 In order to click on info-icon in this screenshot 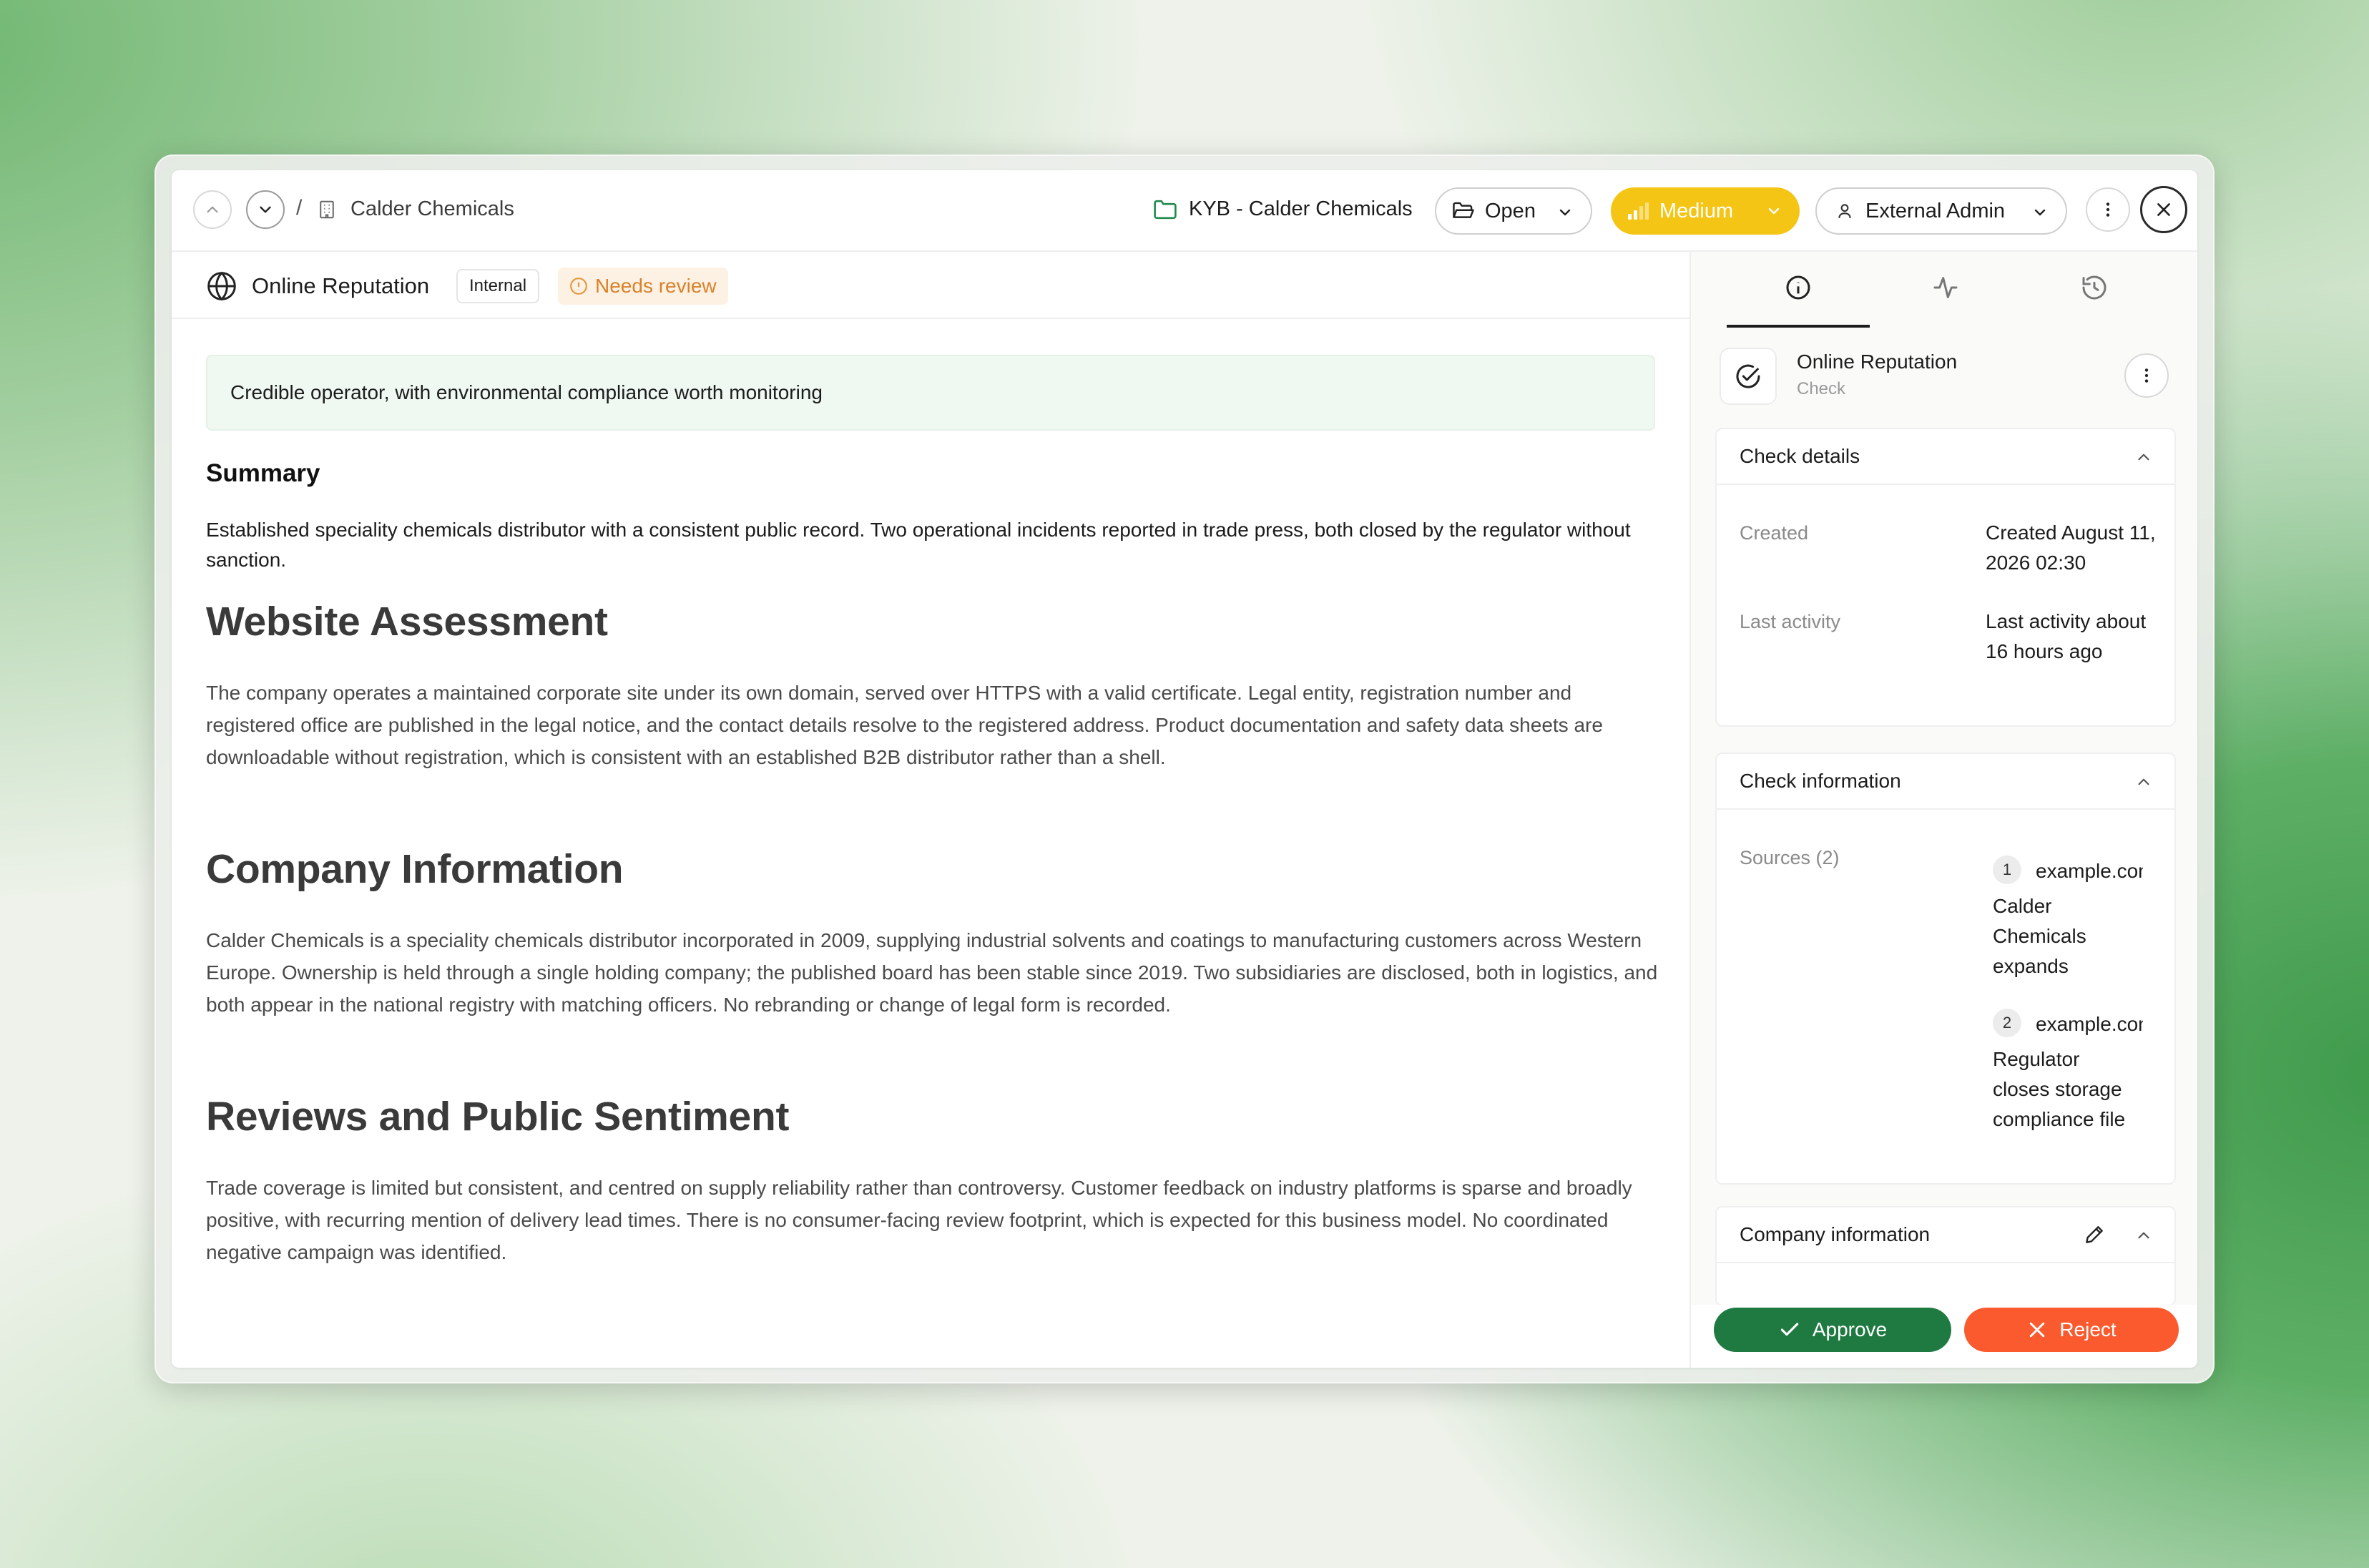, I will do `click(1798, 287)`.